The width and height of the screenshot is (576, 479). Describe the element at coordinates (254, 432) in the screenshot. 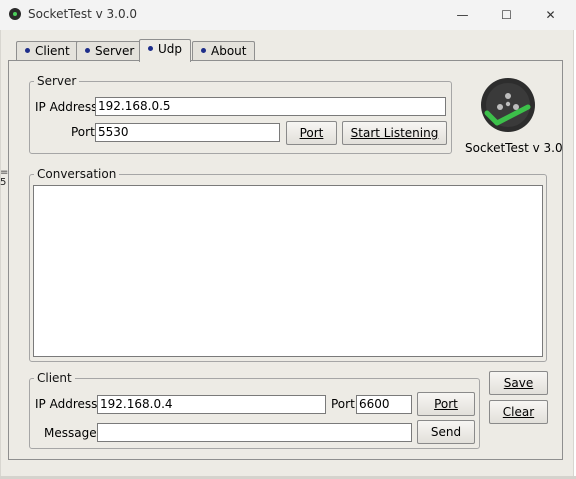

I see `message-field` at that location.